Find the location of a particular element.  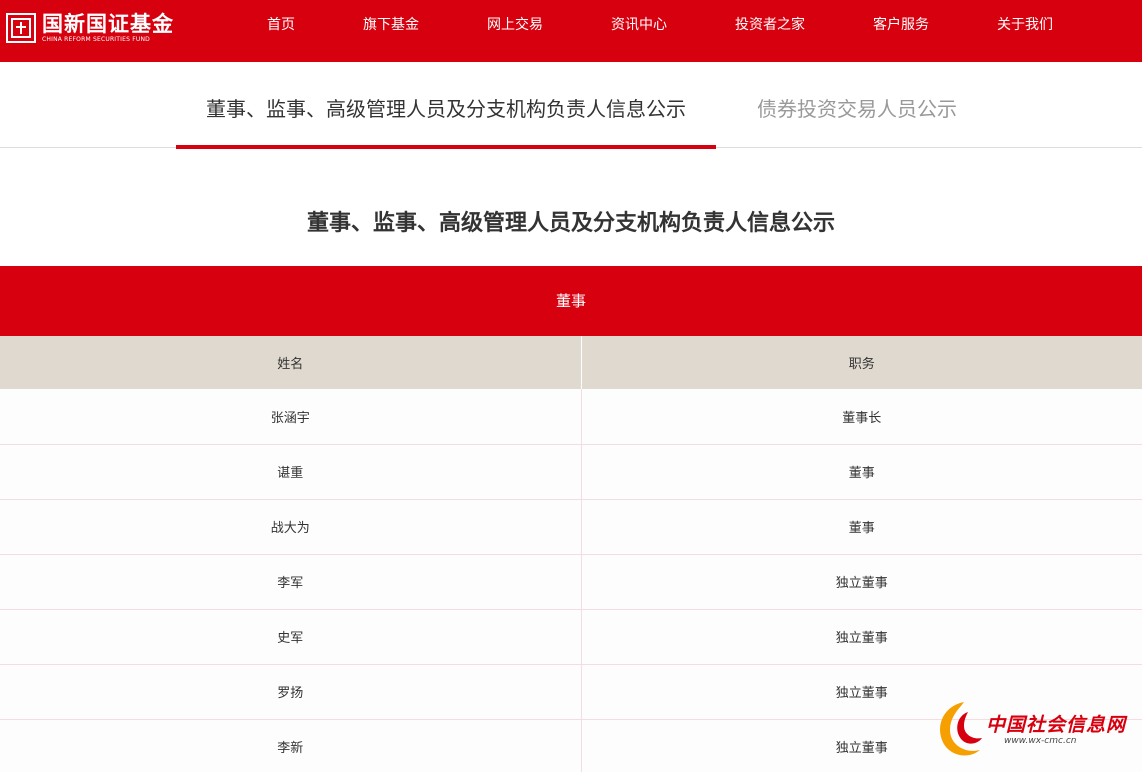

tab-bond-traders-disclosure: 债券投资交易人员公示 is located at coordinates (857, 105).